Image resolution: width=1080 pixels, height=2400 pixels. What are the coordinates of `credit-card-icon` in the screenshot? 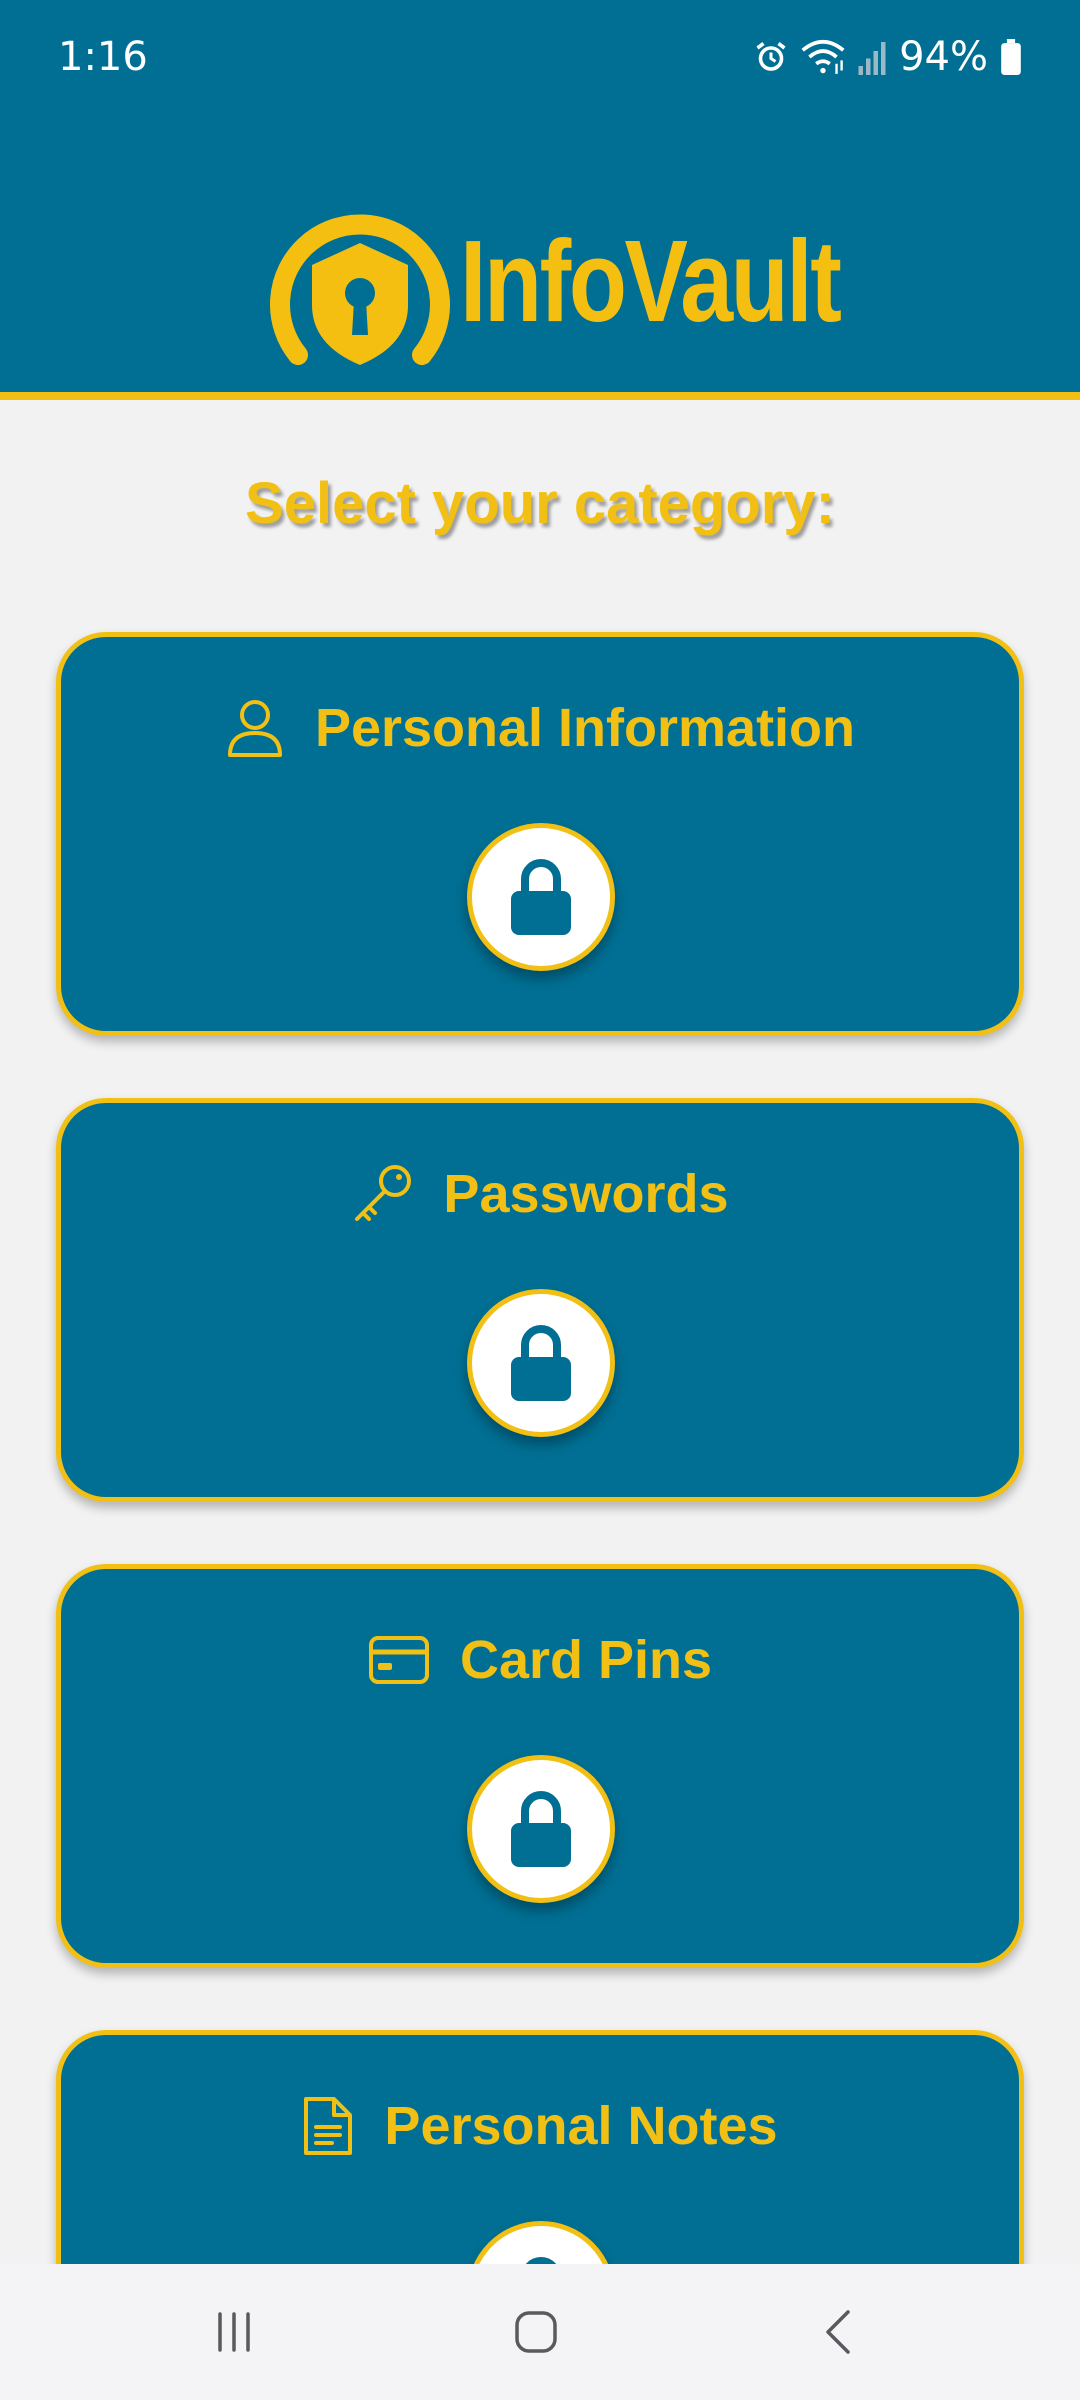 It's located at (398, 1660).